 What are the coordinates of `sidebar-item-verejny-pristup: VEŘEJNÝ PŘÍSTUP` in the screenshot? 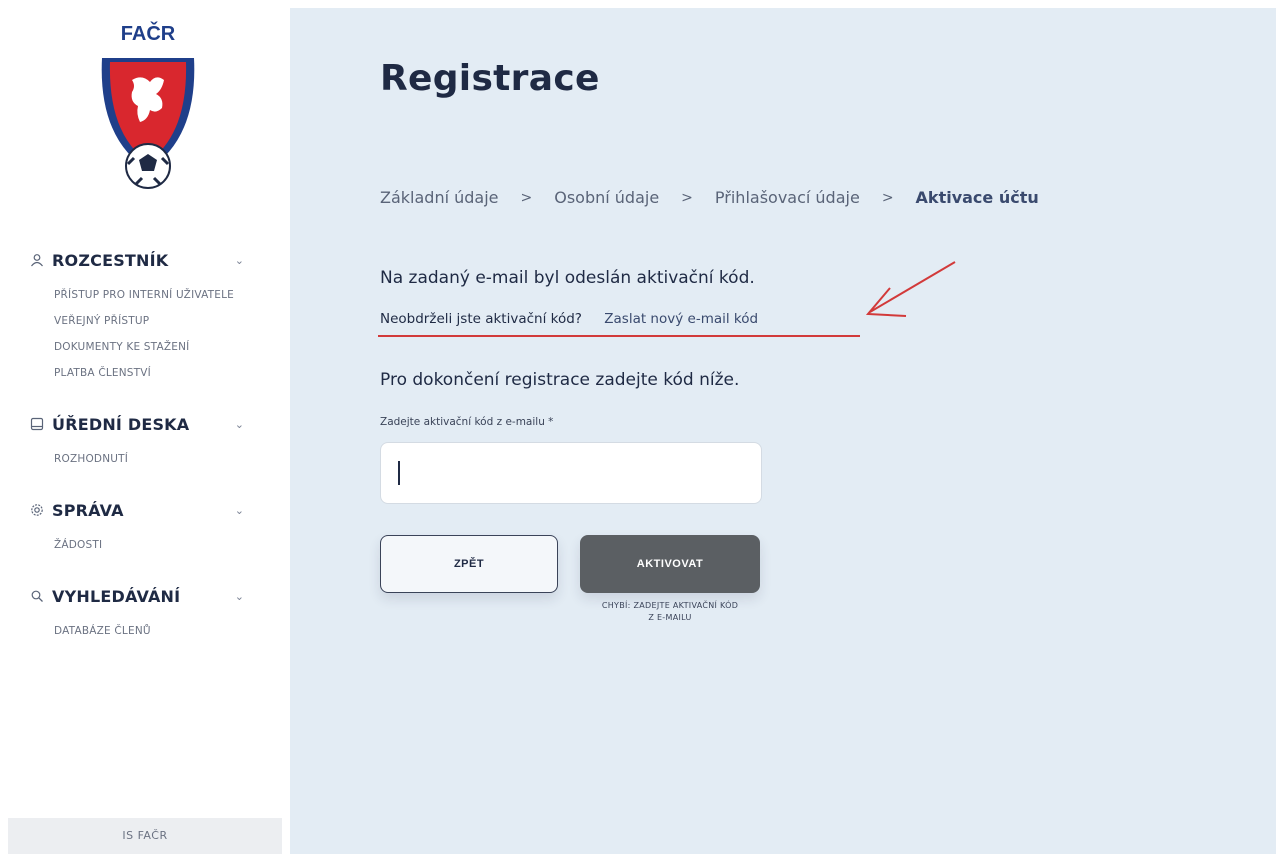 It's located at (167, 321).